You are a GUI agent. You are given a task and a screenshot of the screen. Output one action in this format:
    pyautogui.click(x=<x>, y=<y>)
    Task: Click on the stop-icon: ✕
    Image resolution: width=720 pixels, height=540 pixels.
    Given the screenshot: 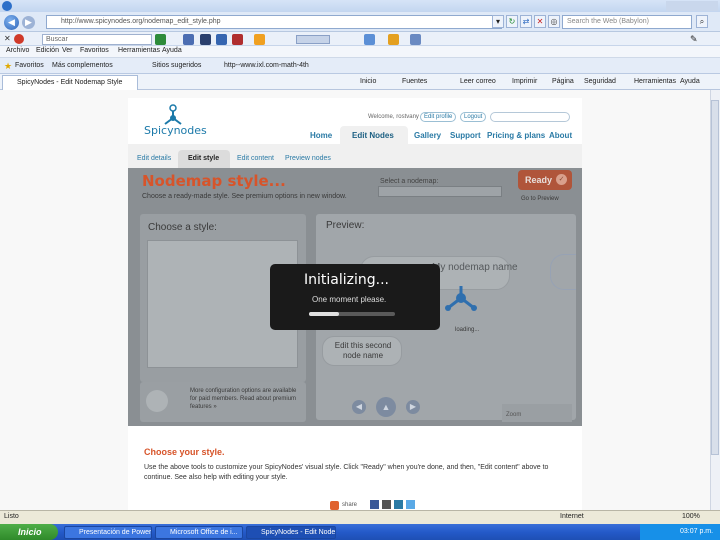 What is the action you would take?
    pyautogui.click(x=540, y=21)
    